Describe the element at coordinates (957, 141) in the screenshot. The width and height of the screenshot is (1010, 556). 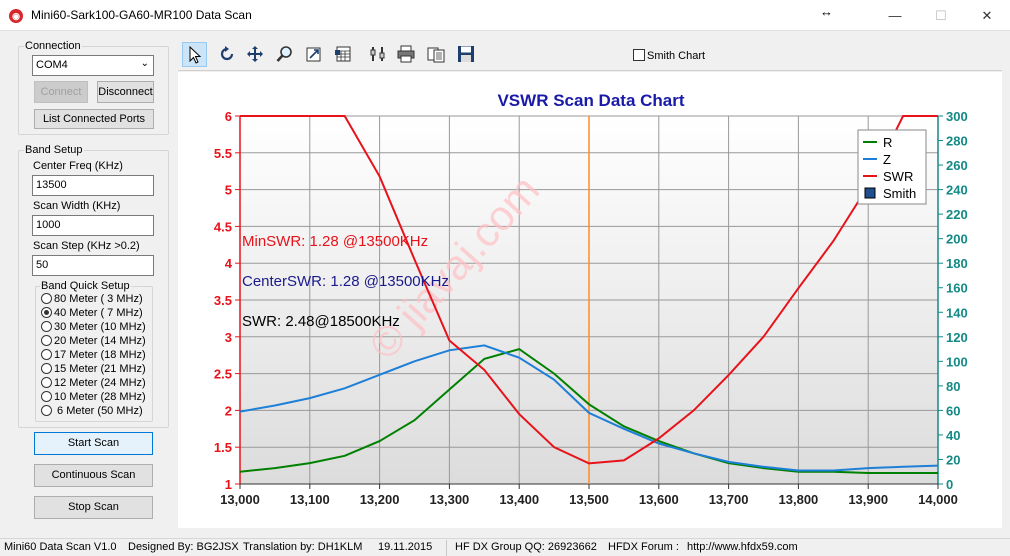
I see `y-right-tick-label: 280` at that location.